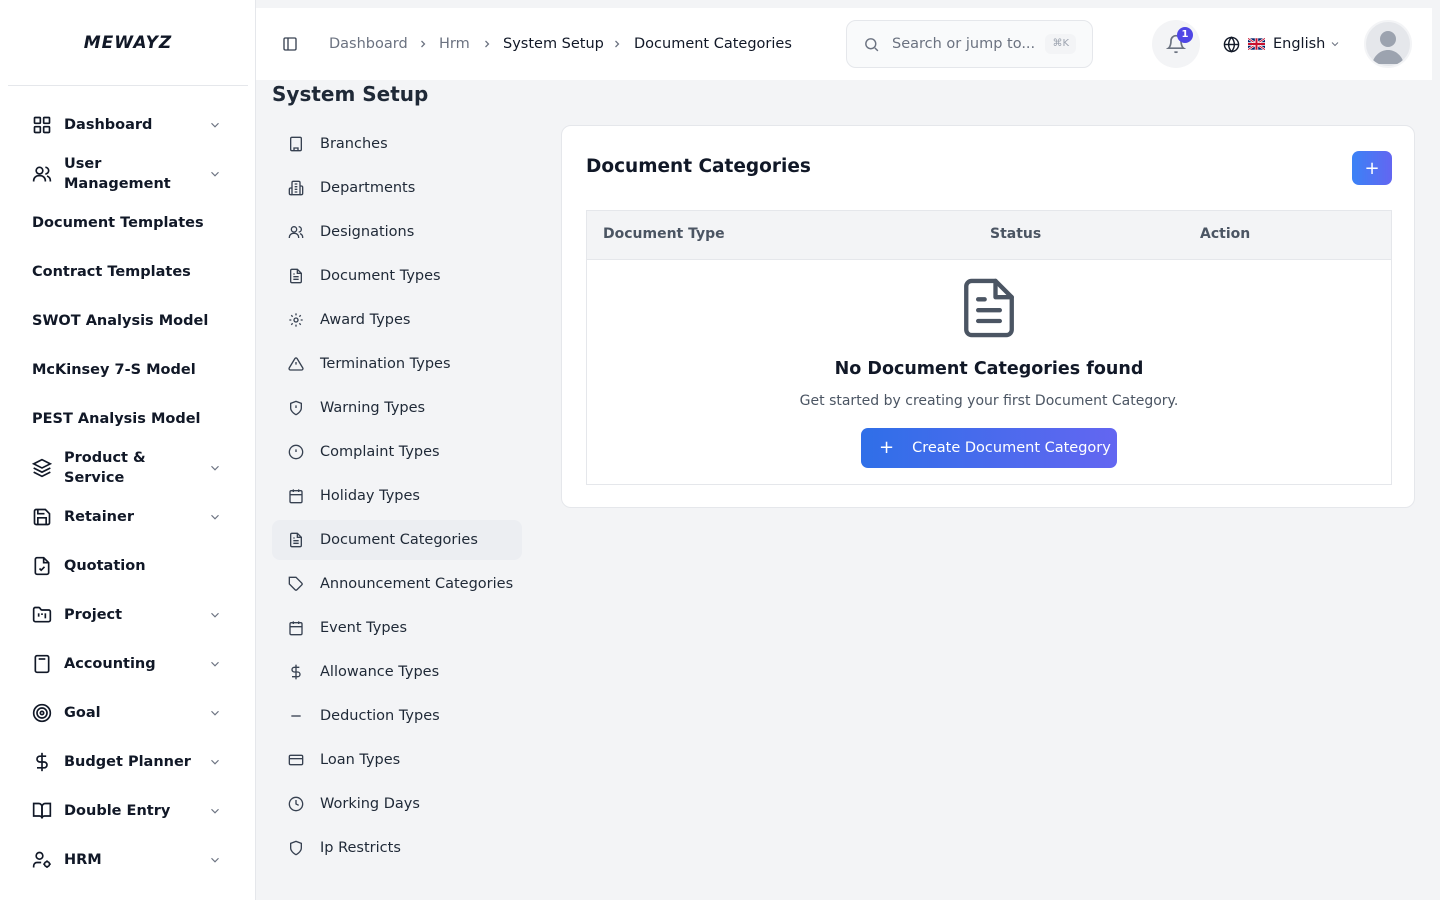 This screenshot has height=900, width=1440. I want to click on users-icon, so click(42, 174).